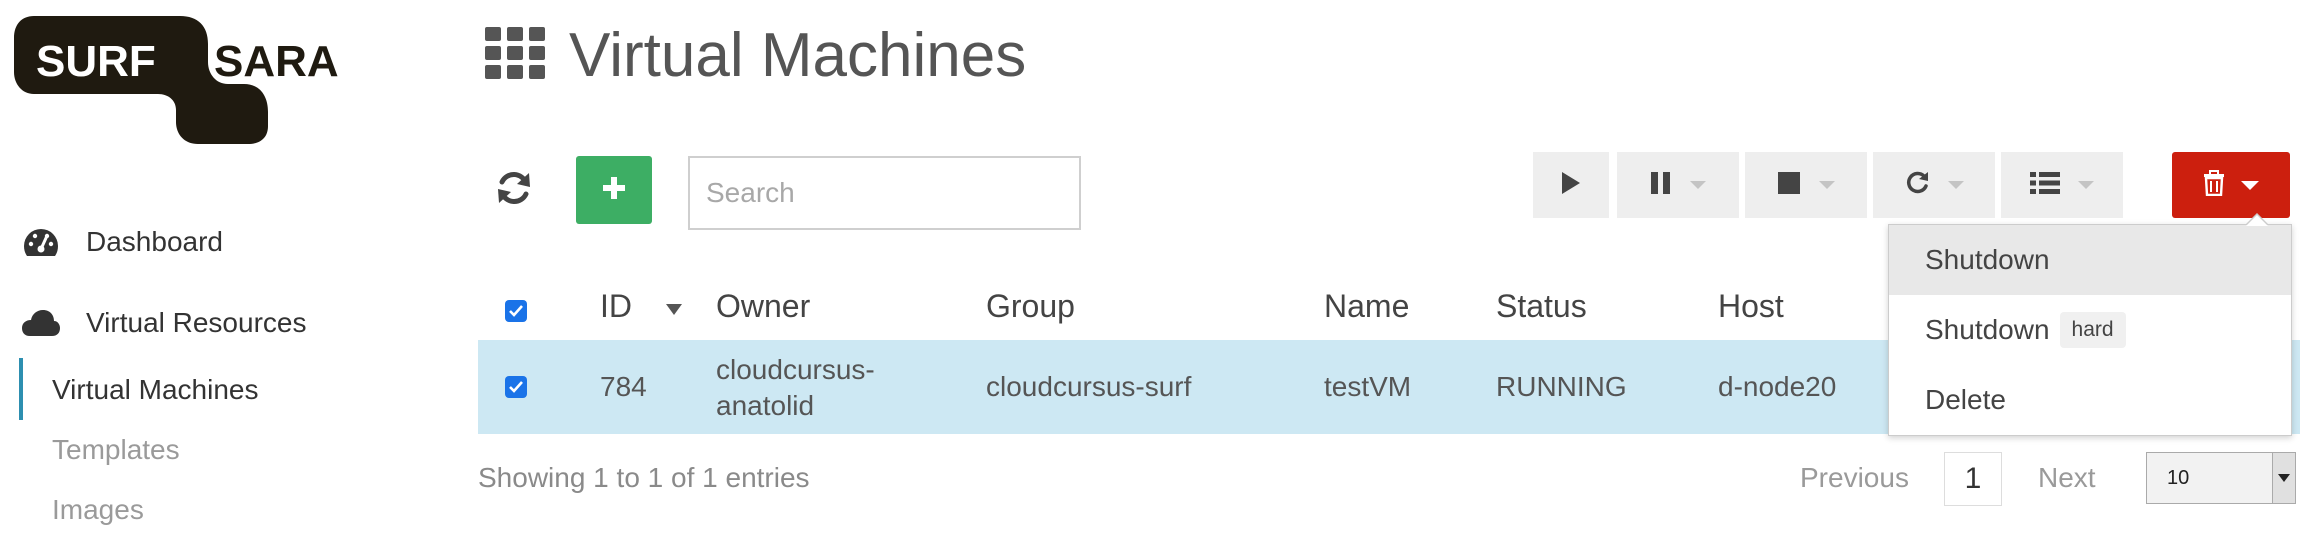 Image resolution: width=2310 pixels, height=536 pixels. Describe the element at coordinates (1806, 185) in the screenshot. I see `stop-dropdown-button` at that location.